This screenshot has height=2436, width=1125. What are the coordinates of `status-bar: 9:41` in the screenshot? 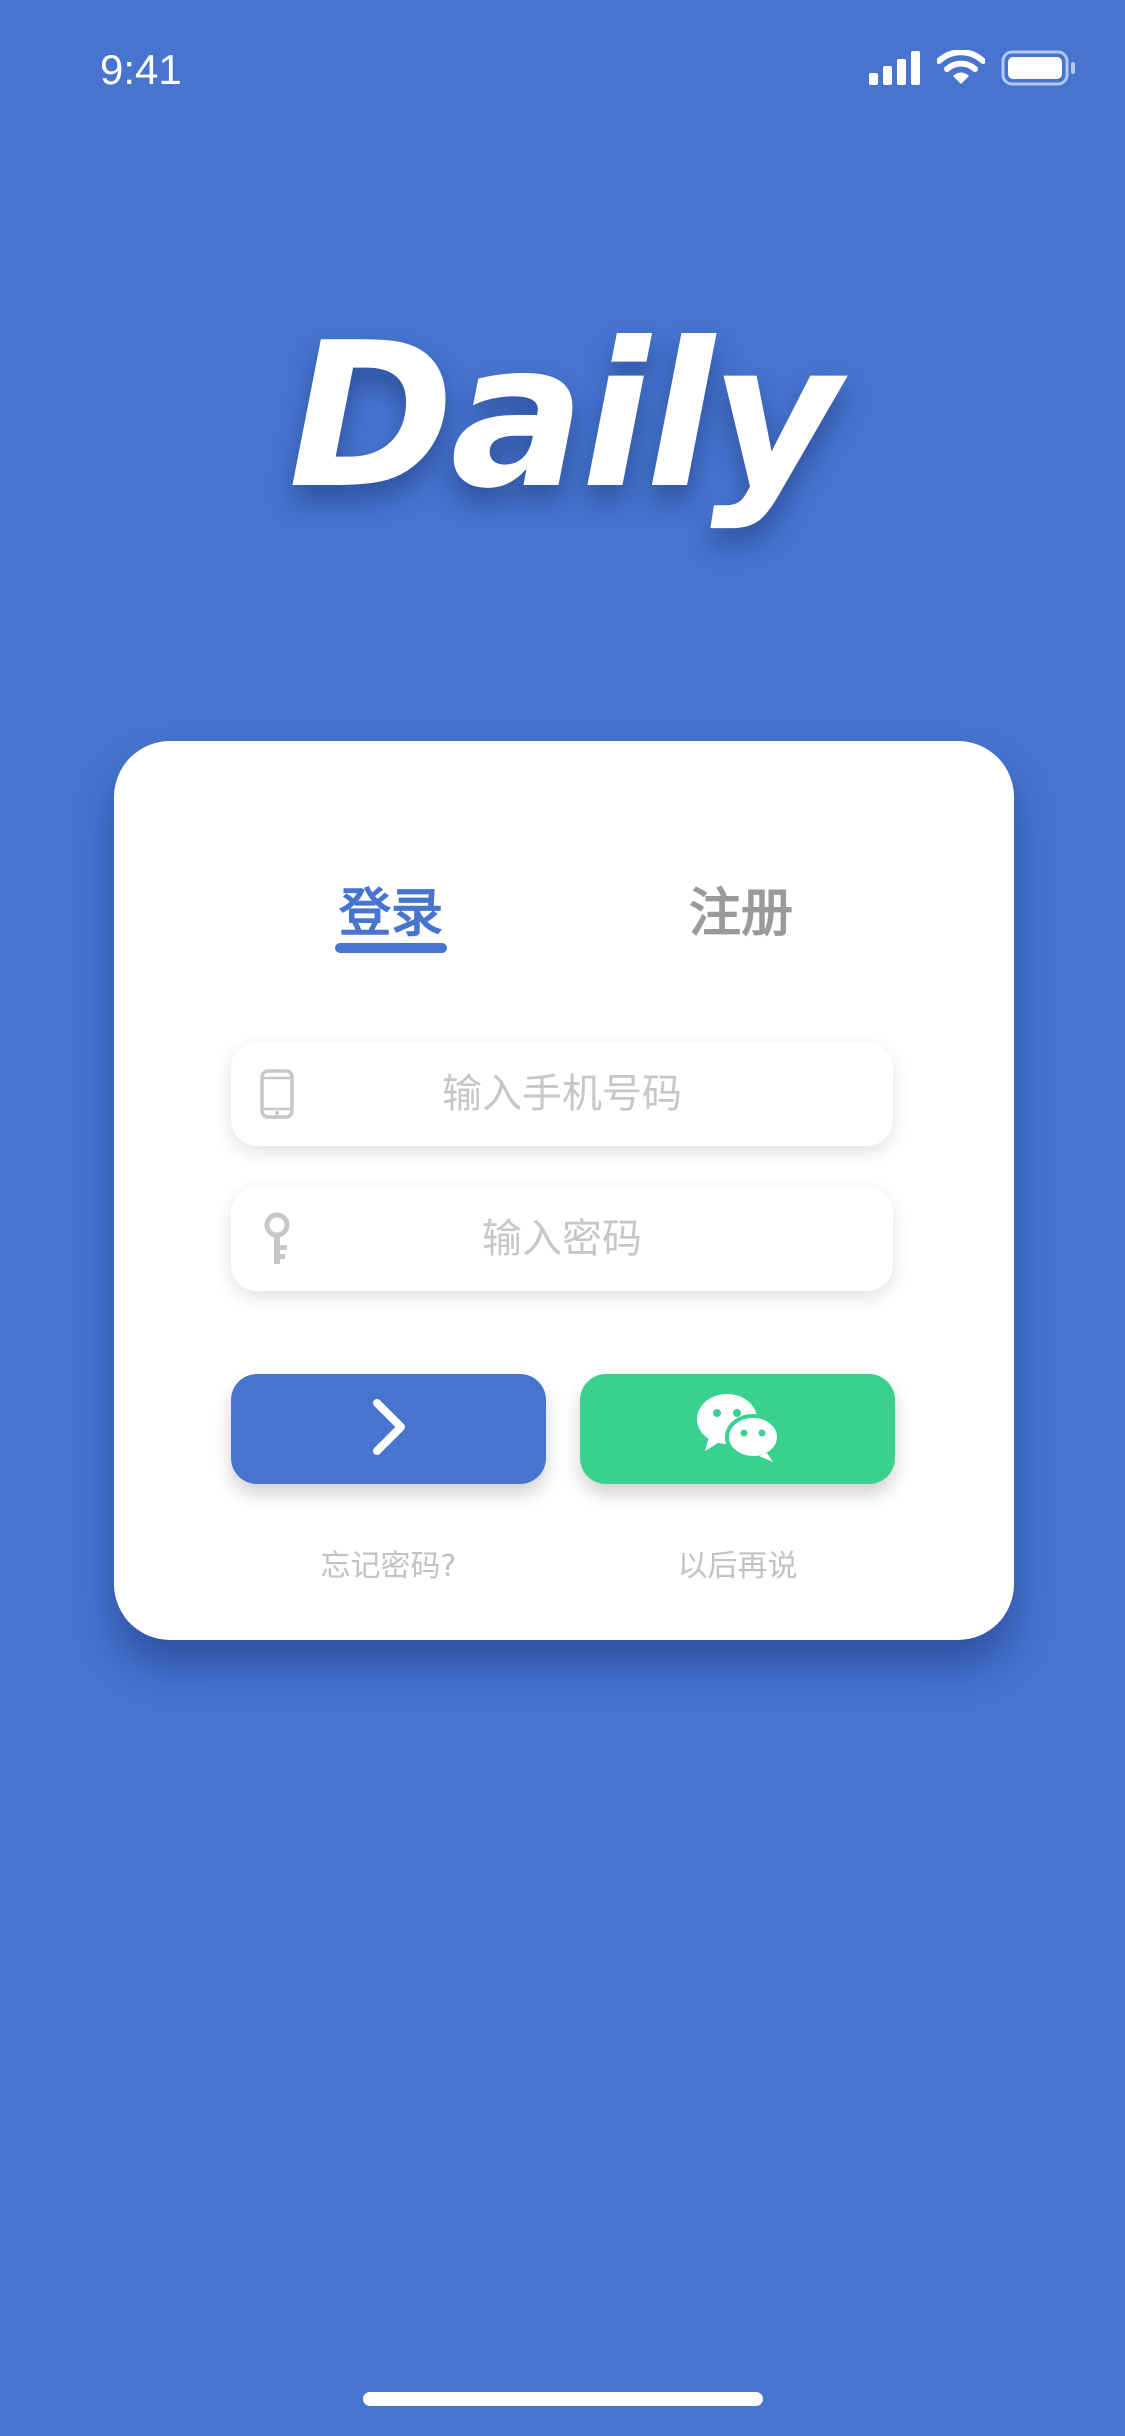 It's located at (562, 70).